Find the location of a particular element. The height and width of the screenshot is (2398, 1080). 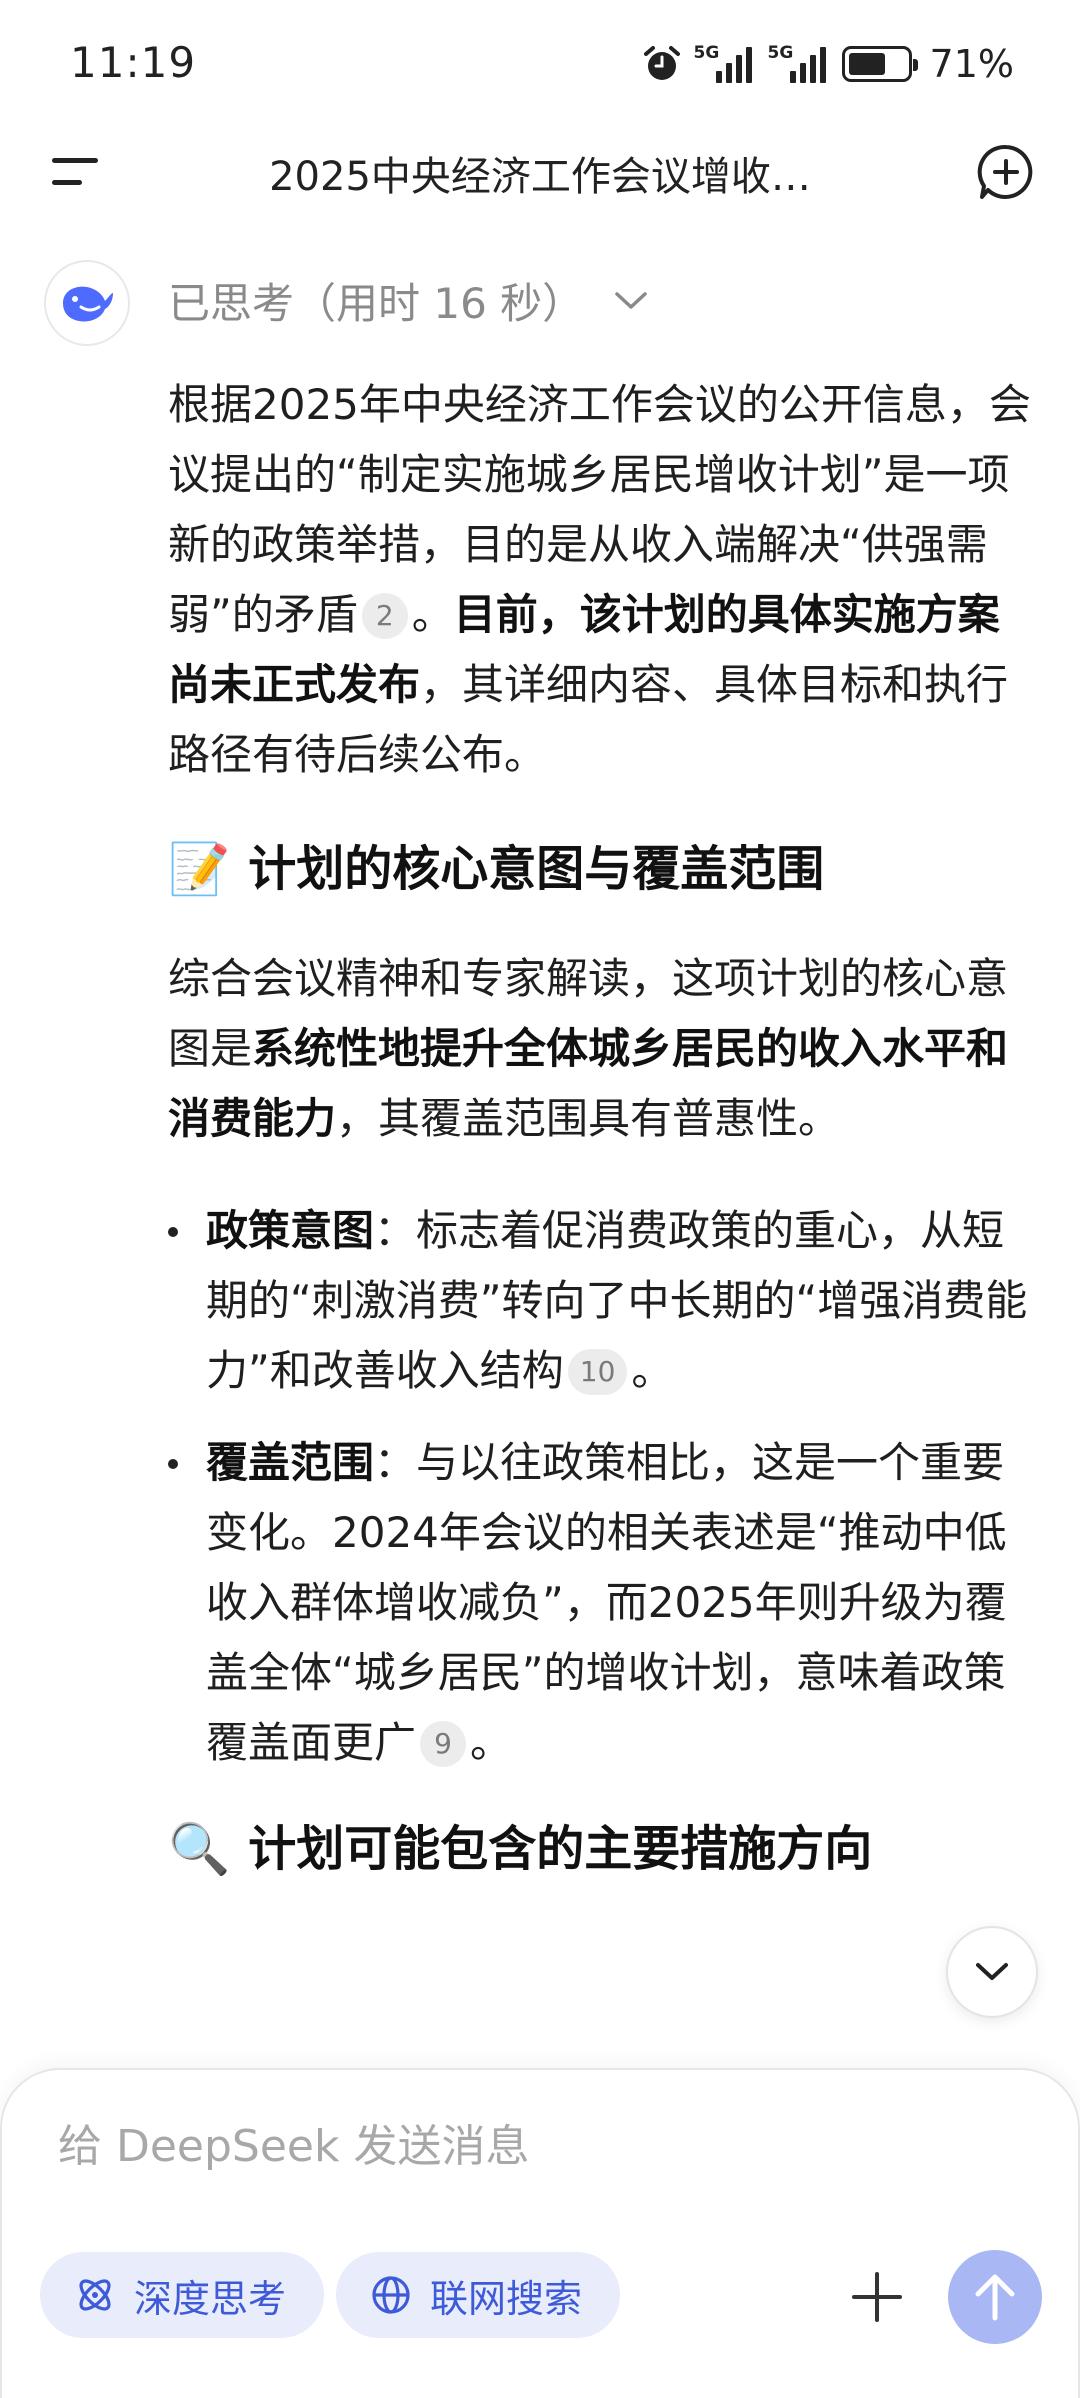

atom-icon is located at coordinates (95, 2295).